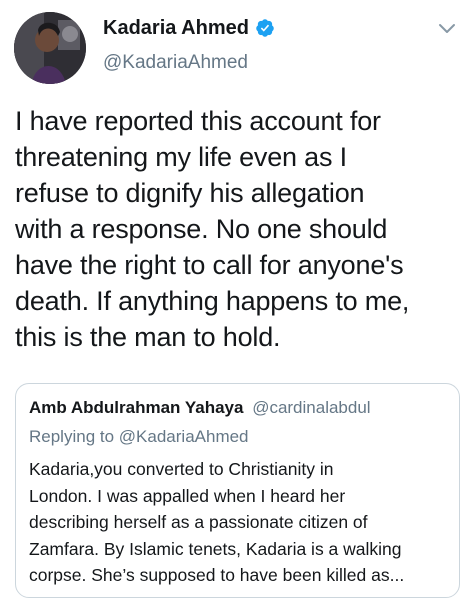 This screenshot has width=469, height=610. I want to click on replying-to-mention: @KadariaAhmed, so click(184, 436).